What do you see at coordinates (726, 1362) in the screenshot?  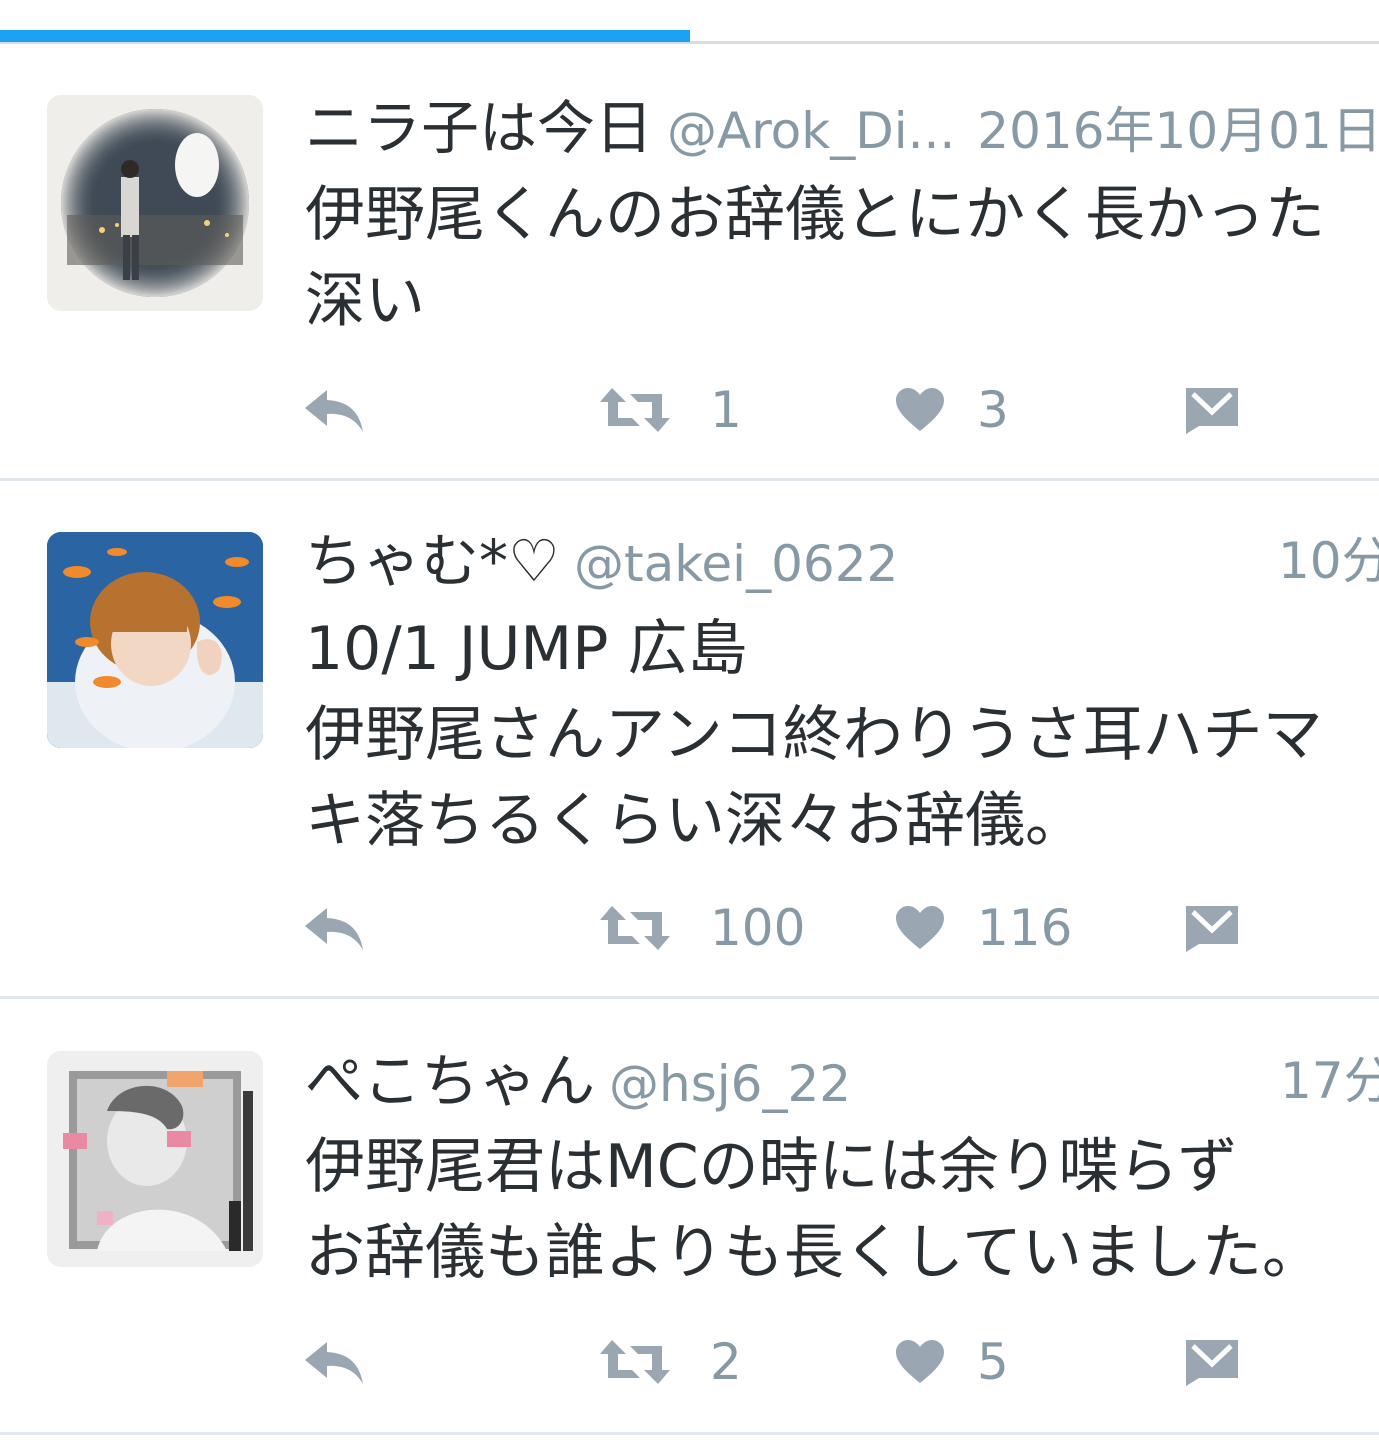 I see `retweet-count: 2` at bounding box center [726, 1362].